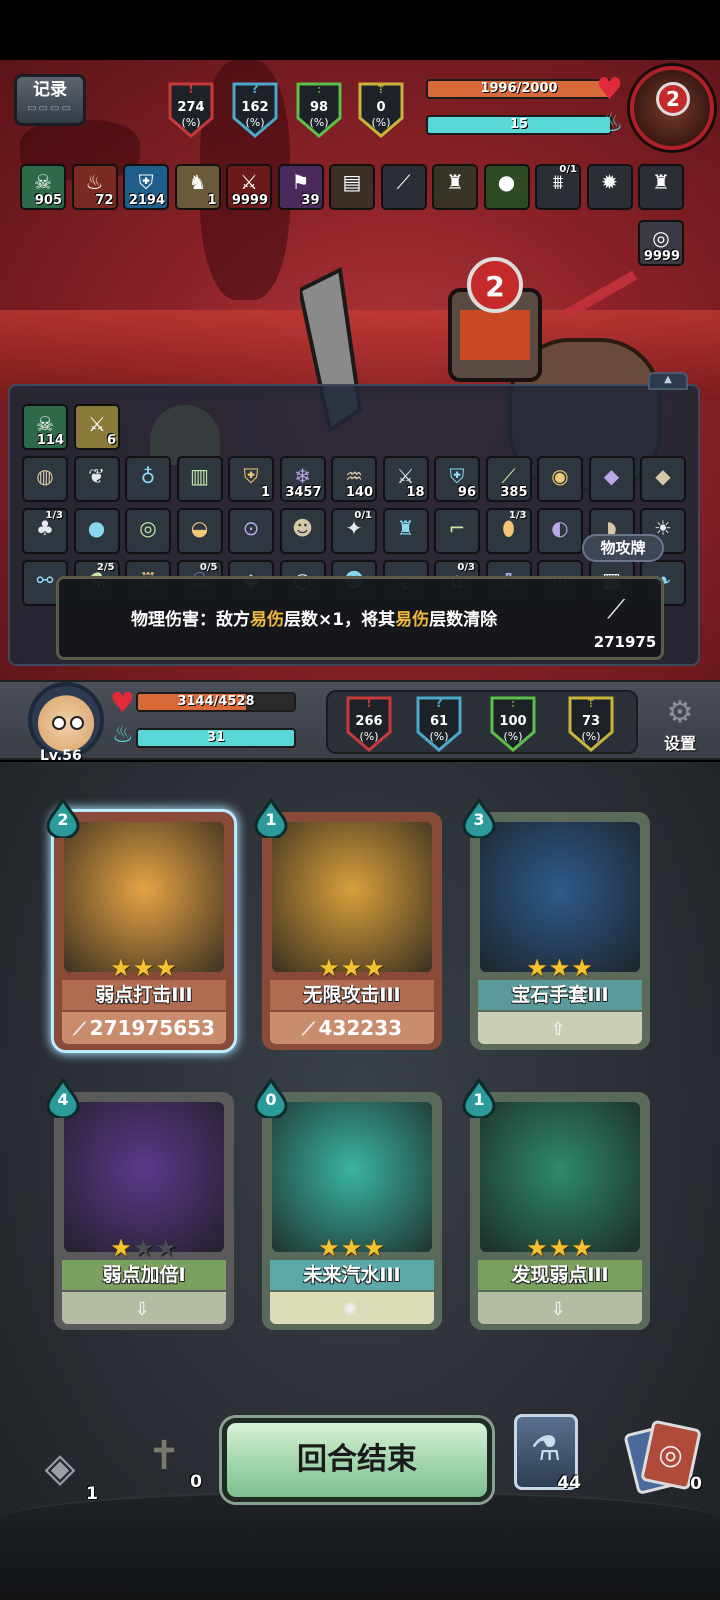 Image resolution: width=720 pixels, height=1600 pixels. I want to click on physical-card-tag: 物攻牌, so click(623, 548).